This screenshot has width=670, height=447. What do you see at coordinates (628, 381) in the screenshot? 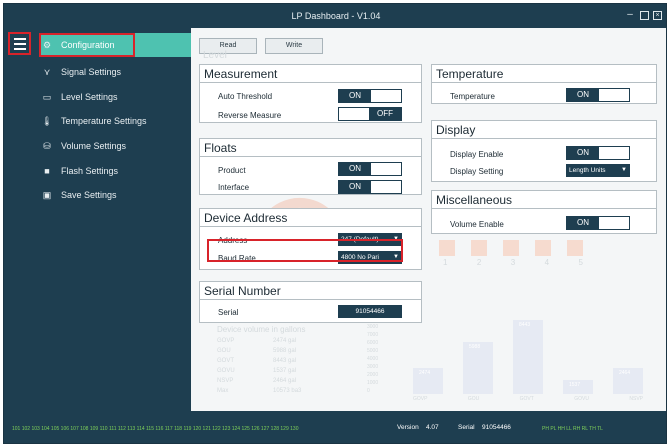
I see `background-bar: 2464` at bounding box center [628, 381].